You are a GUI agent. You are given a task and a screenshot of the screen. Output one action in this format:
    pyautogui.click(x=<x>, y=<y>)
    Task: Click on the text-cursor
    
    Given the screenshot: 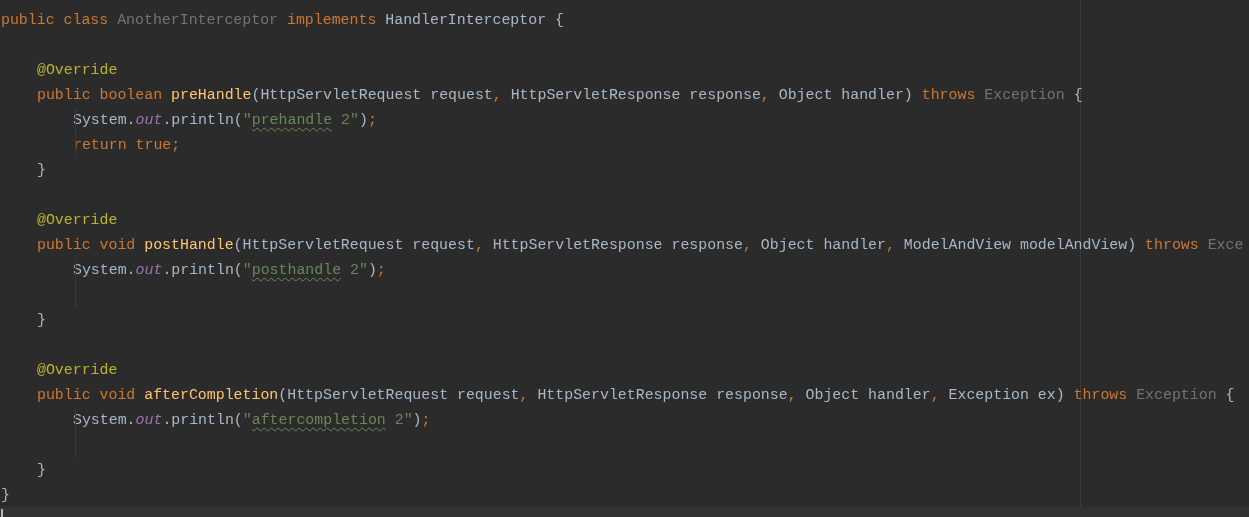 What is the action you would take?
    pyautogui.click(x=2, y=513)
    